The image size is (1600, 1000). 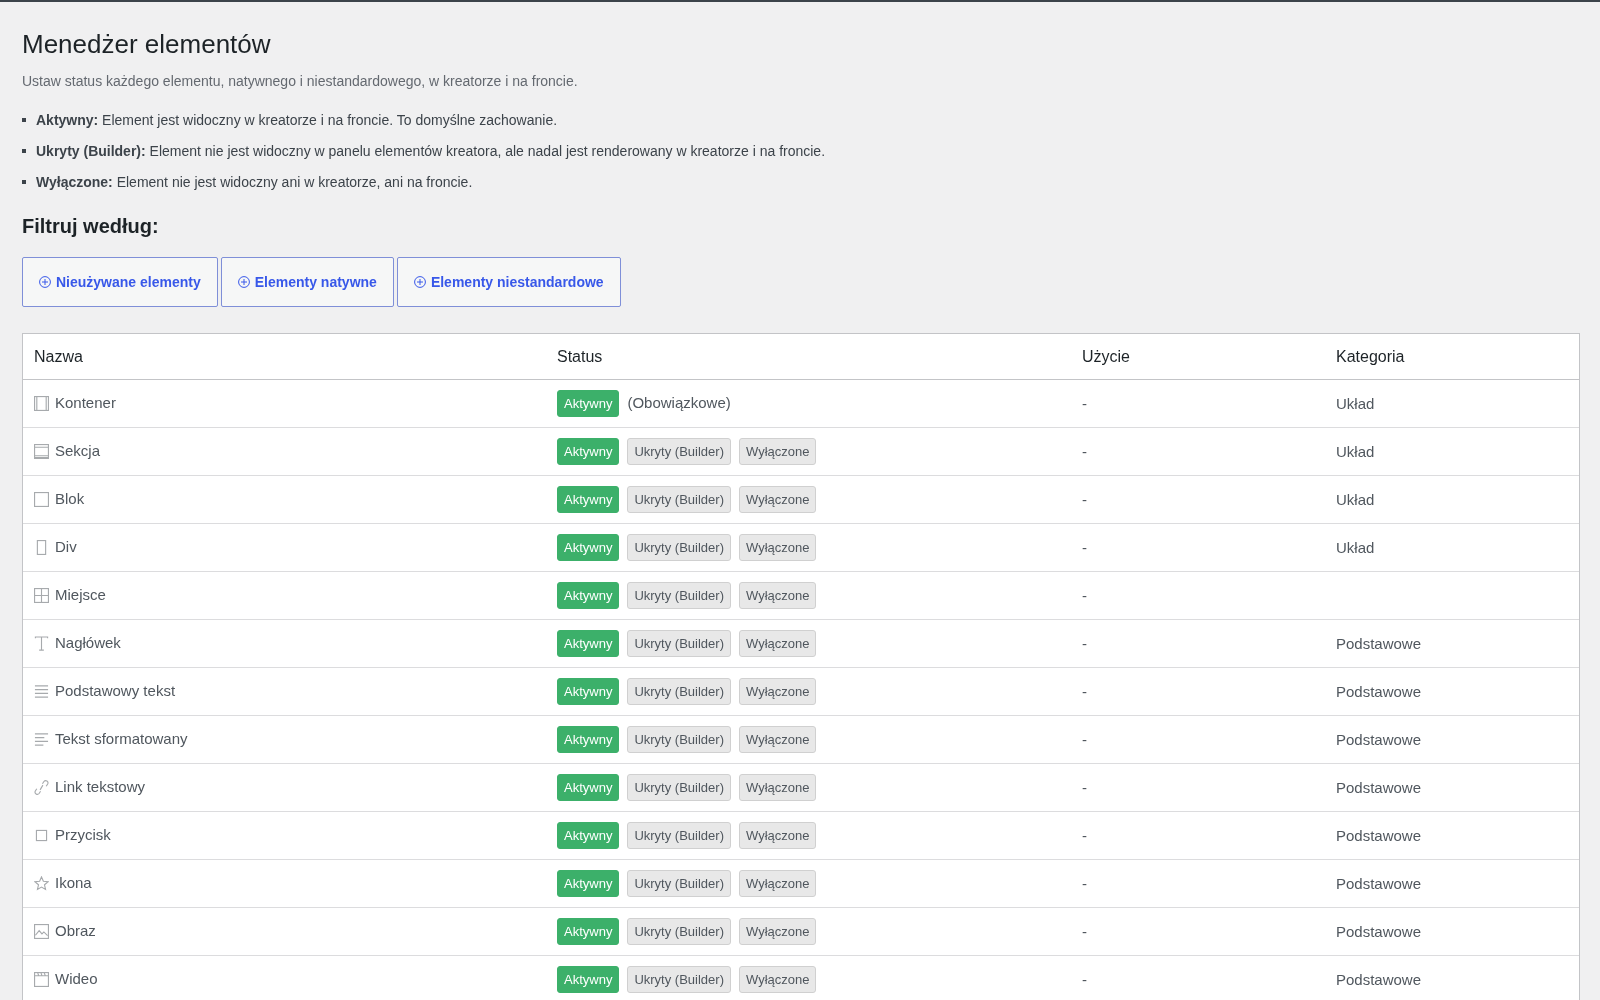 I want to click on element-name: Obraz, so click(x=75, y=931).